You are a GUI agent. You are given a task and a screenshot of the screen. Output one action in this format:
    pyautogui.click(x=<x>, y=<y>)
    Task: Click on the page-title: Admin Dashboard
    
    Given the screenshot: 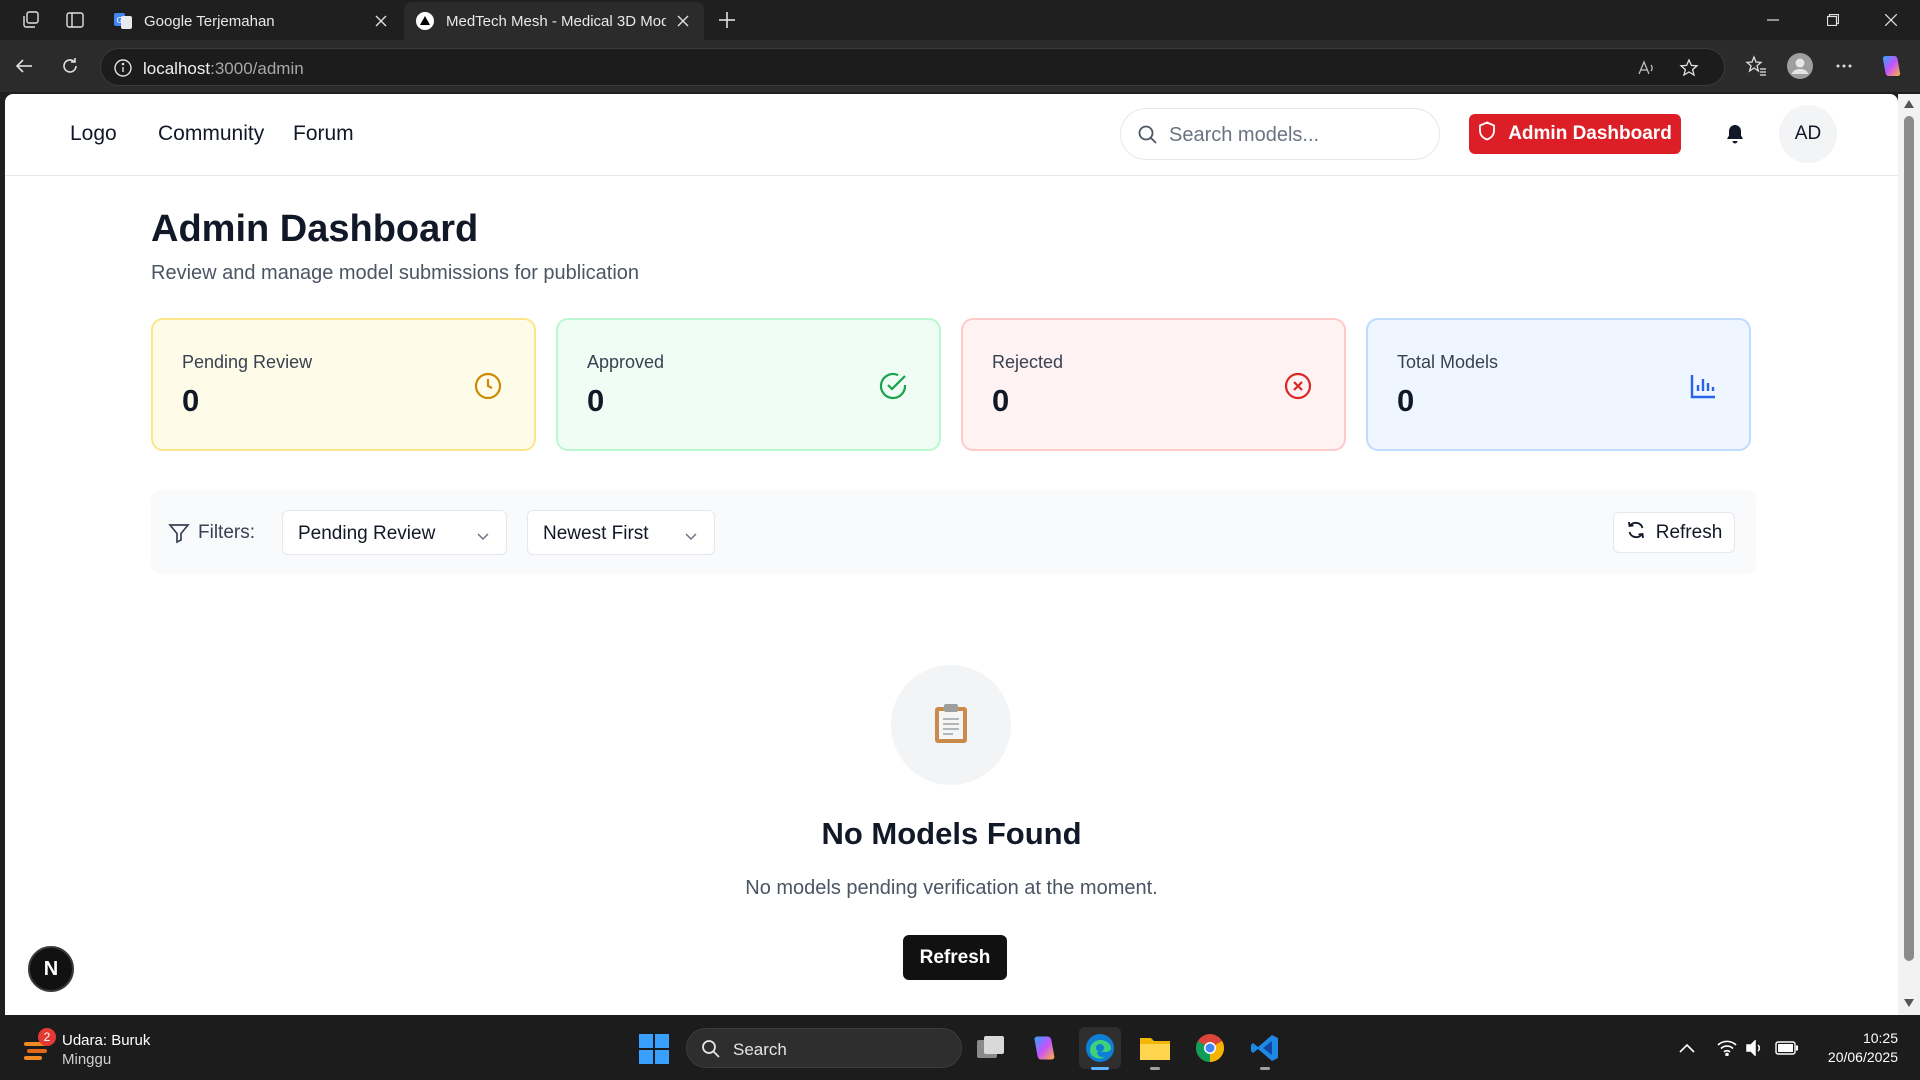 What is the action you would take?
    pyautogui.click(x=315, y=229)
    